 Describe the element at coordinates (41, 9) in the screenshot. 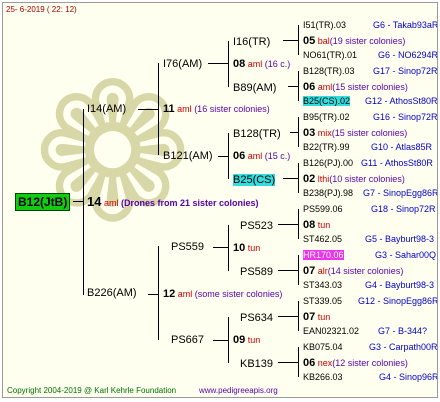

I see `header-date: 25- 6-2019 ( 22: 12)` at that location.